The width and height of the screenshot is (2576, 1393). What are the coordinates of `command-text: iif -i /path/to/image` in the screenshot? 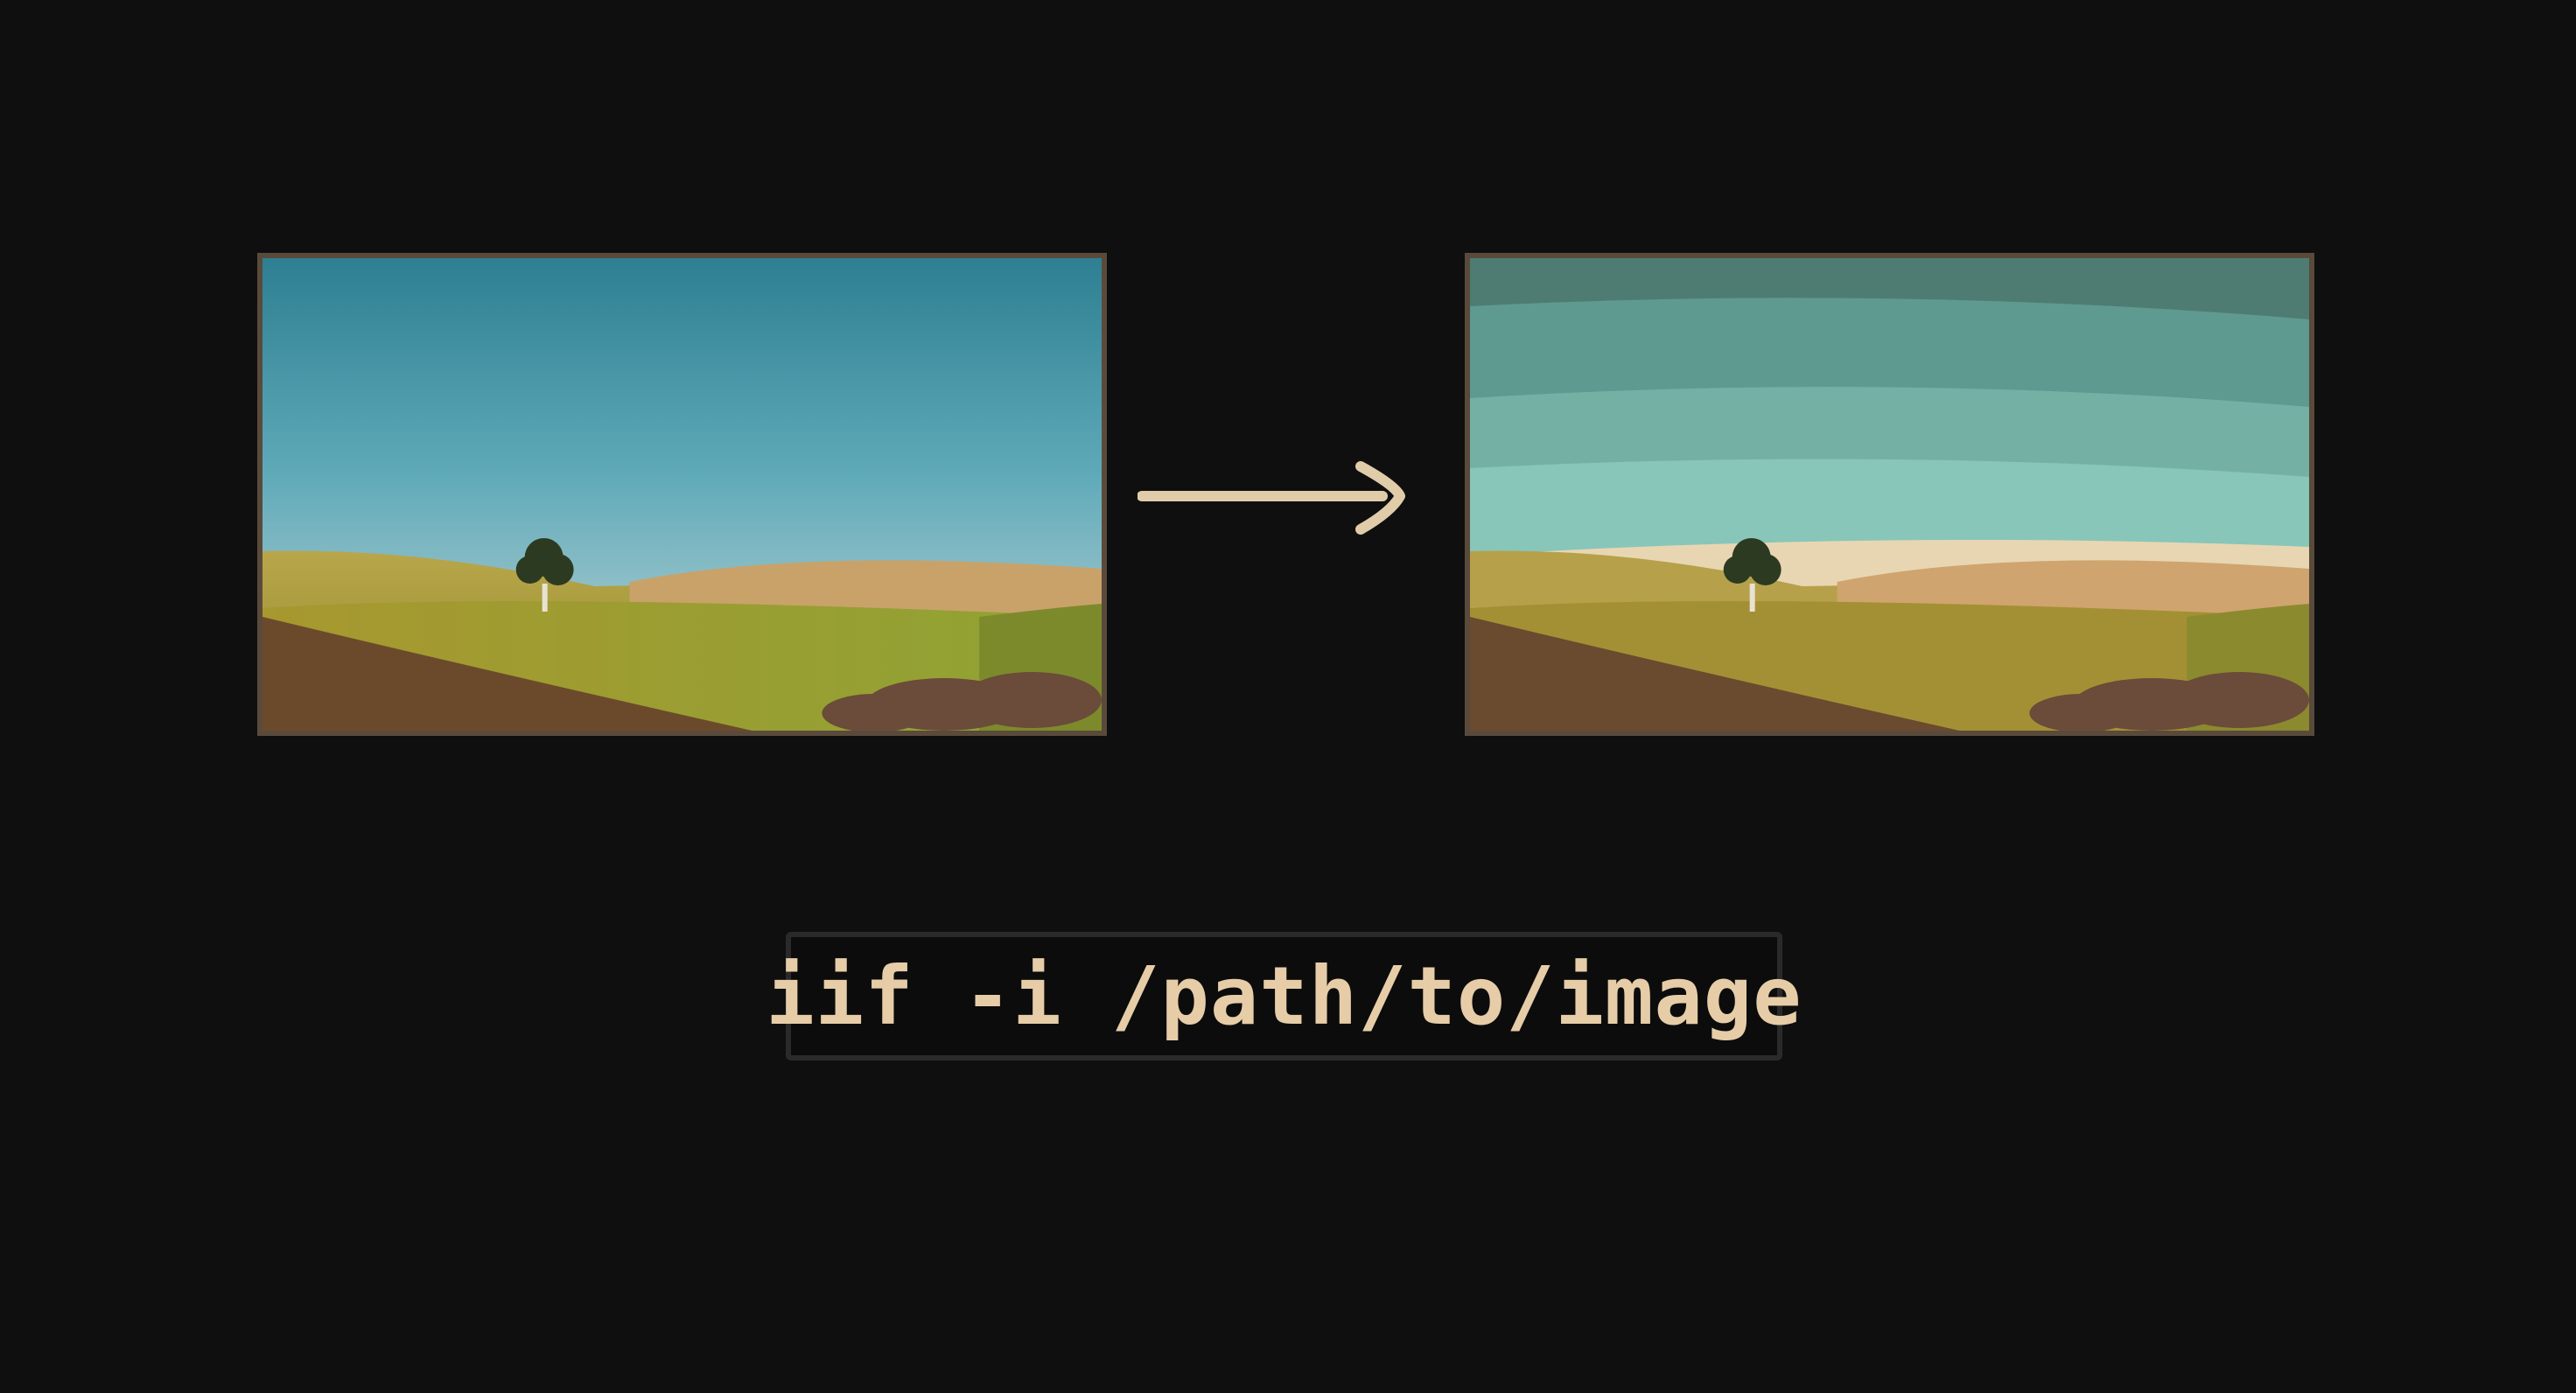 It's located at (1284, 996).